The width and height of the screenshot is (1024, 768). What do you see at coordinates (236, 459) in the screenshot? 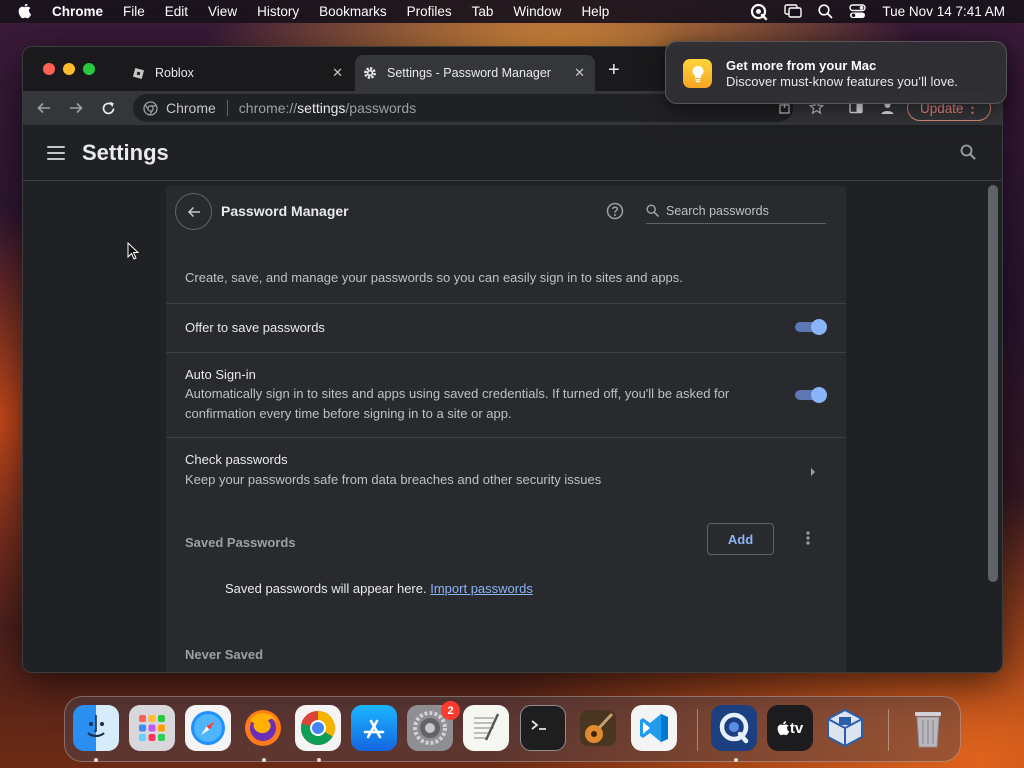
I see `check-passwords-label: Check passwords` at bounding box center [236, 459].